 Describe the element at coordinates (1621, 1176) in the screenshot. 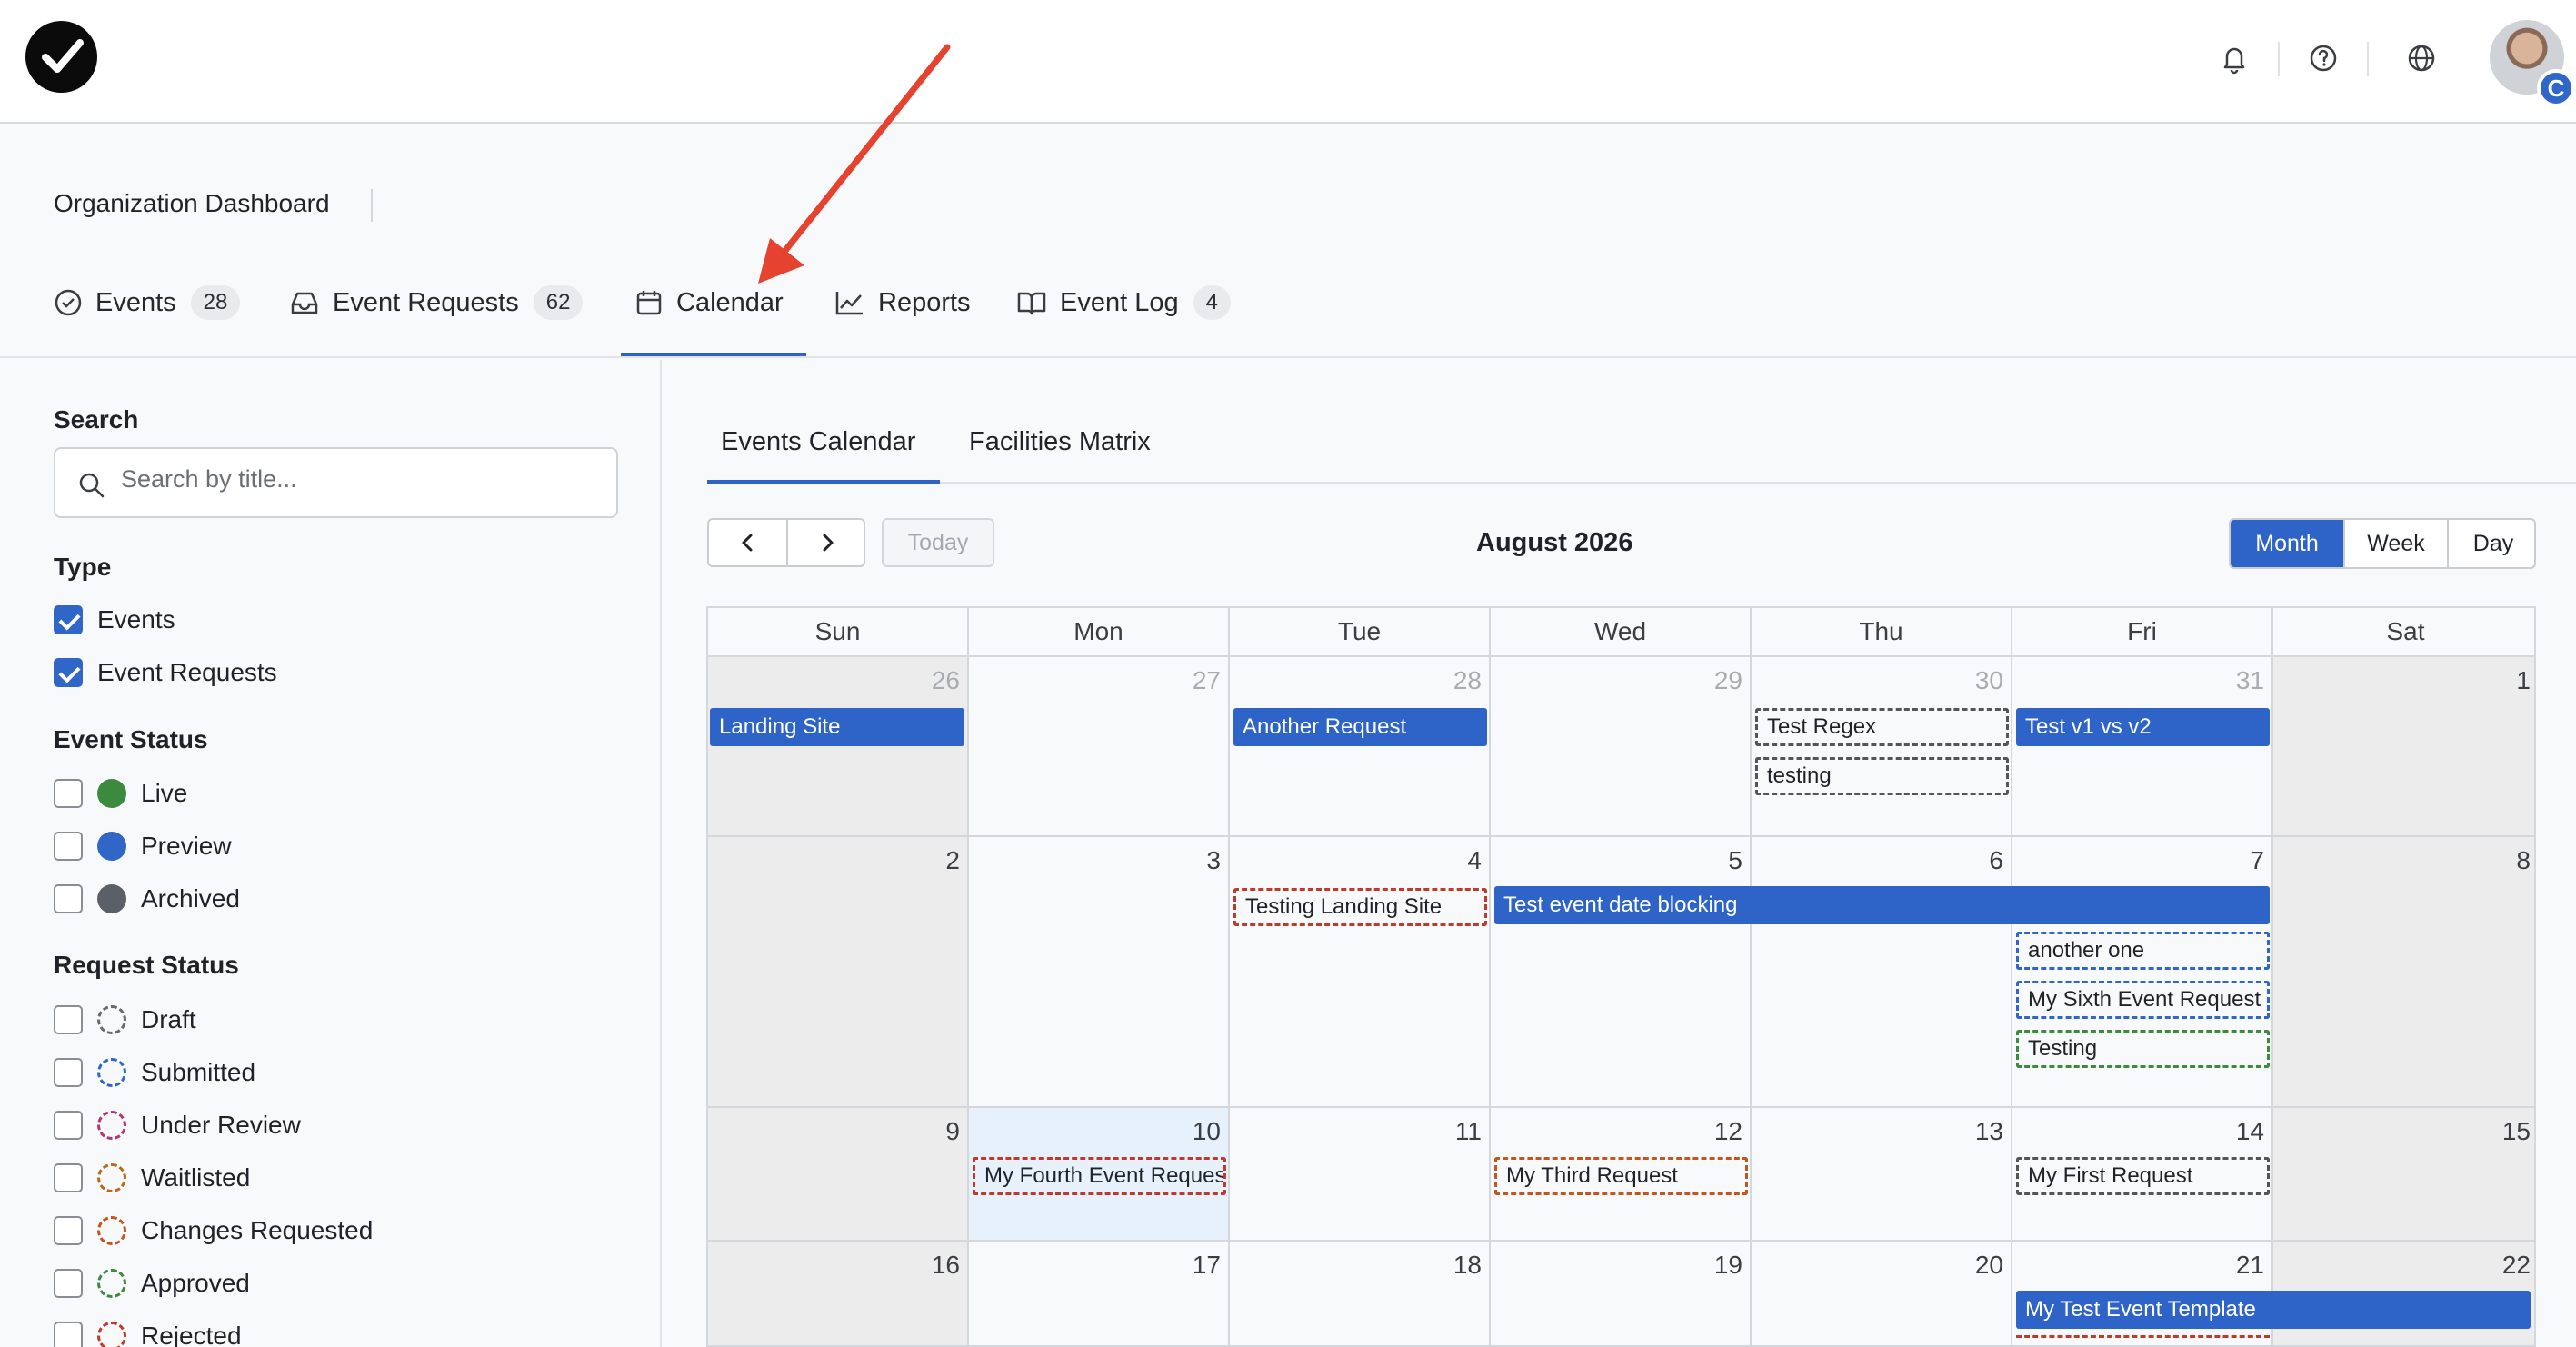

I see `event-request-chip: My Third Request` at that location.